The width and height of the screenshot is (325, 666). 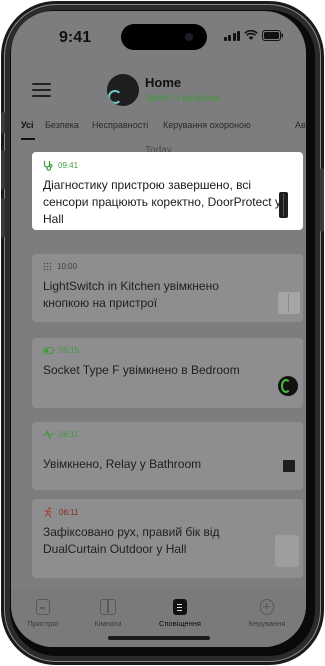 I want to click on hub-avatar, so click(x=123, y=90).